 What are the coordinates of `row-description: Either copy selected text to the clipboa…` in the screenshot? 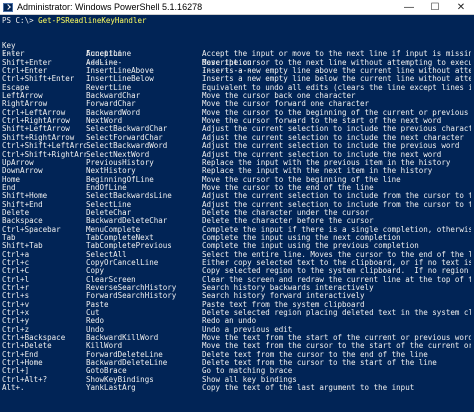 It's located at (337, 262).